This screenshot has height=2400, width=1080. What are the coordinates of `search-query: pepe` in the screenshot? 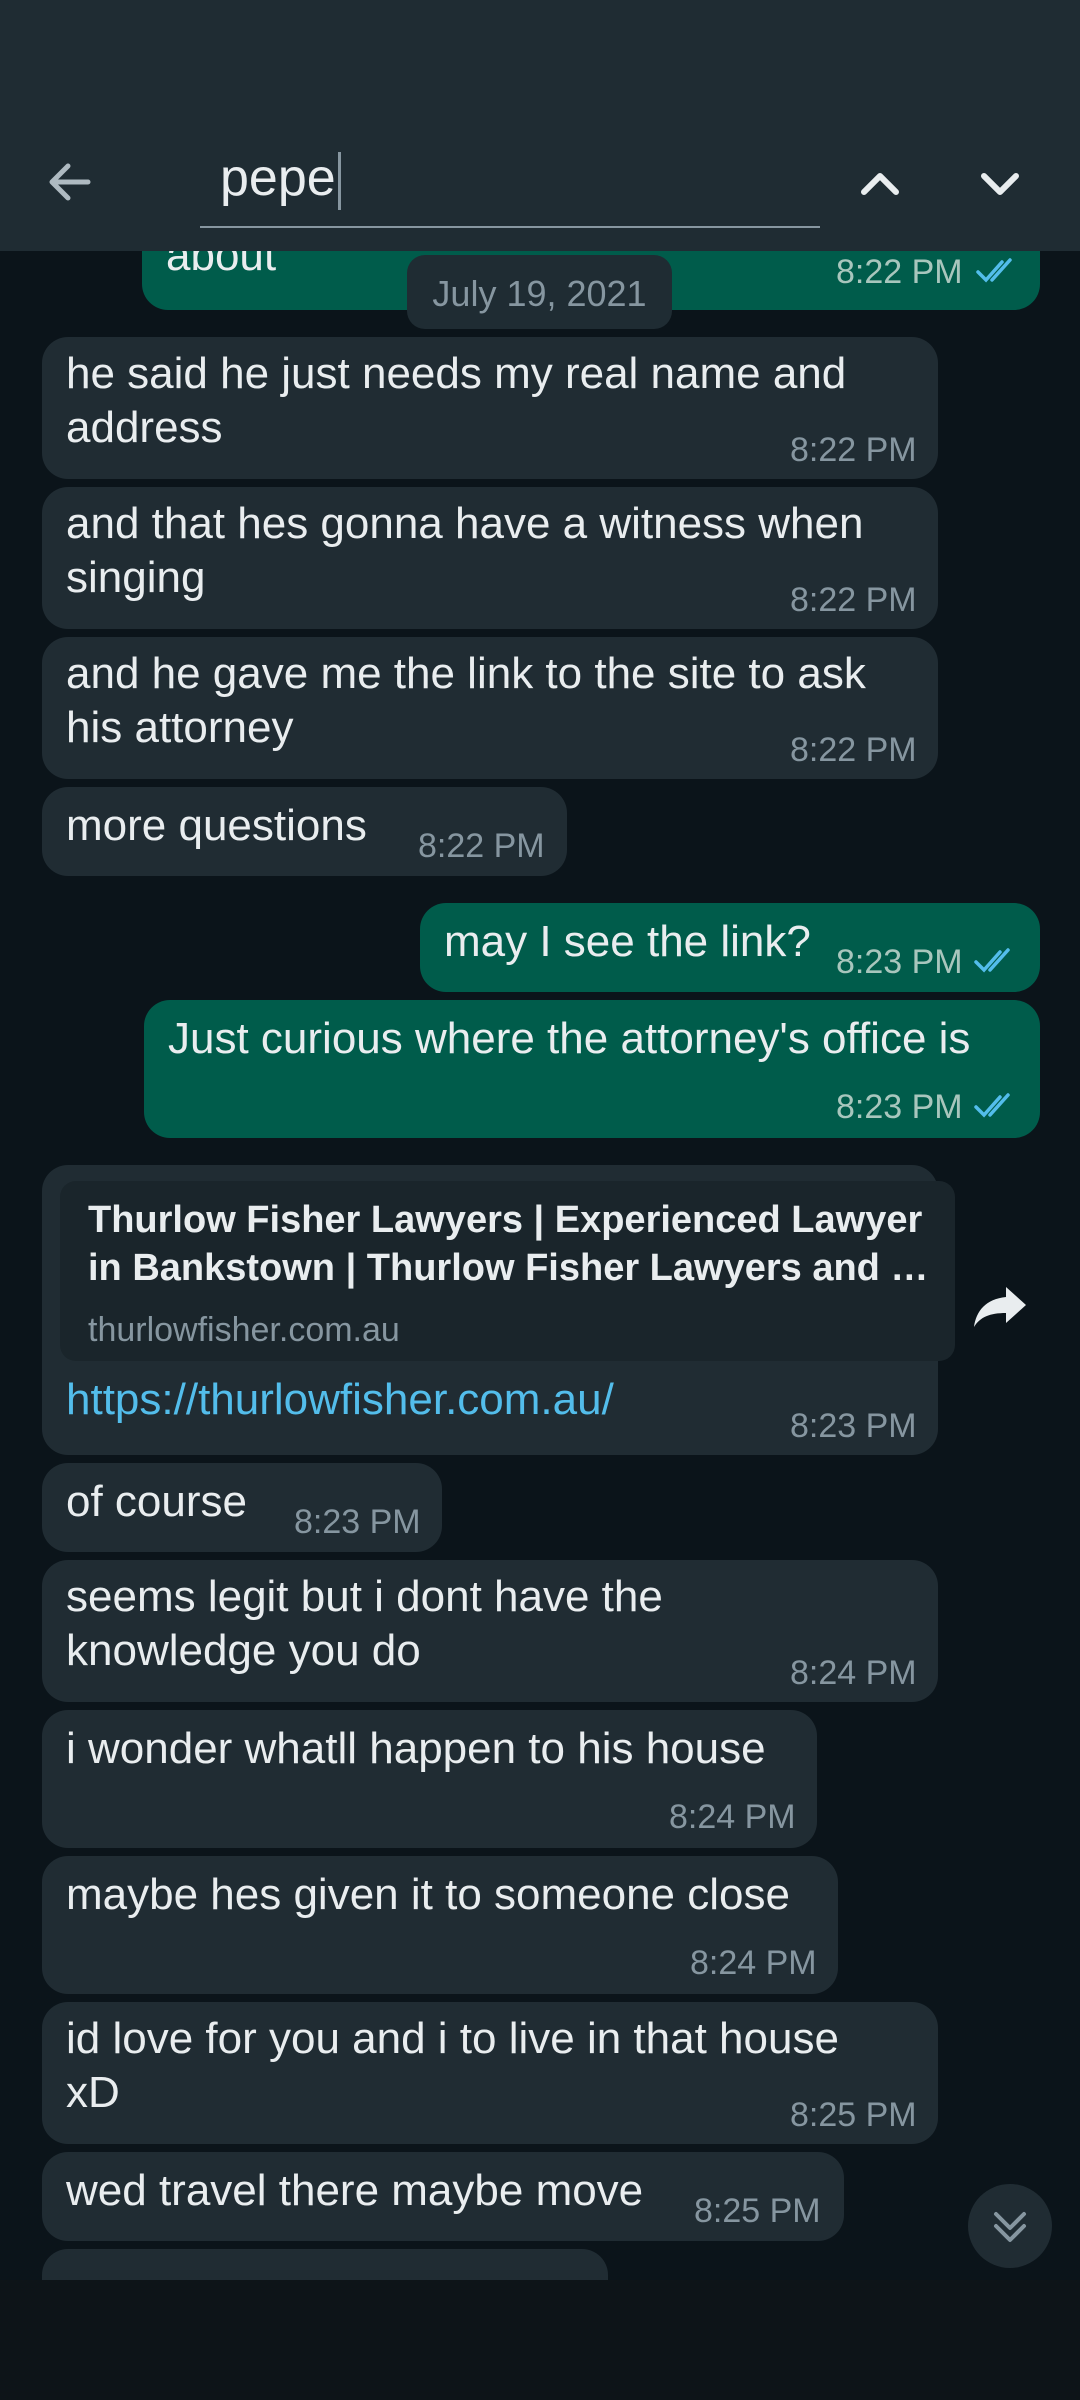 It's located at (278, 178).